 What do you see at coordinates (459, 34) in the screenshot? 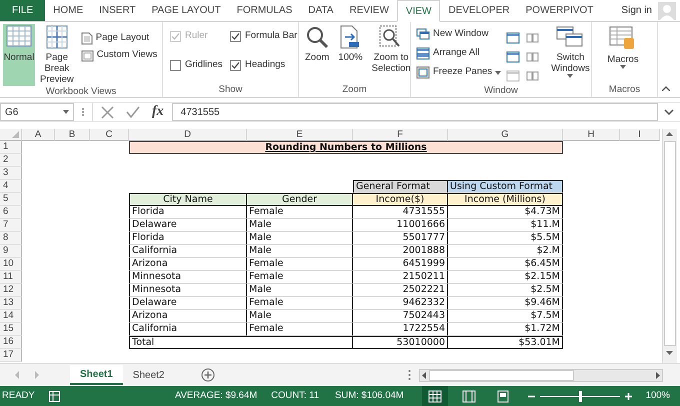
I see `window-button: New Window` at bounding box center [459, 34].